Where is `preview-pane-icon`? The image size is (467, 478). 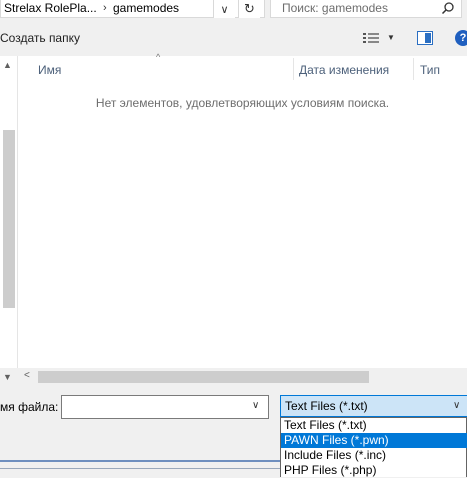 preview-pane-icon is located at coordinates (425, 38).